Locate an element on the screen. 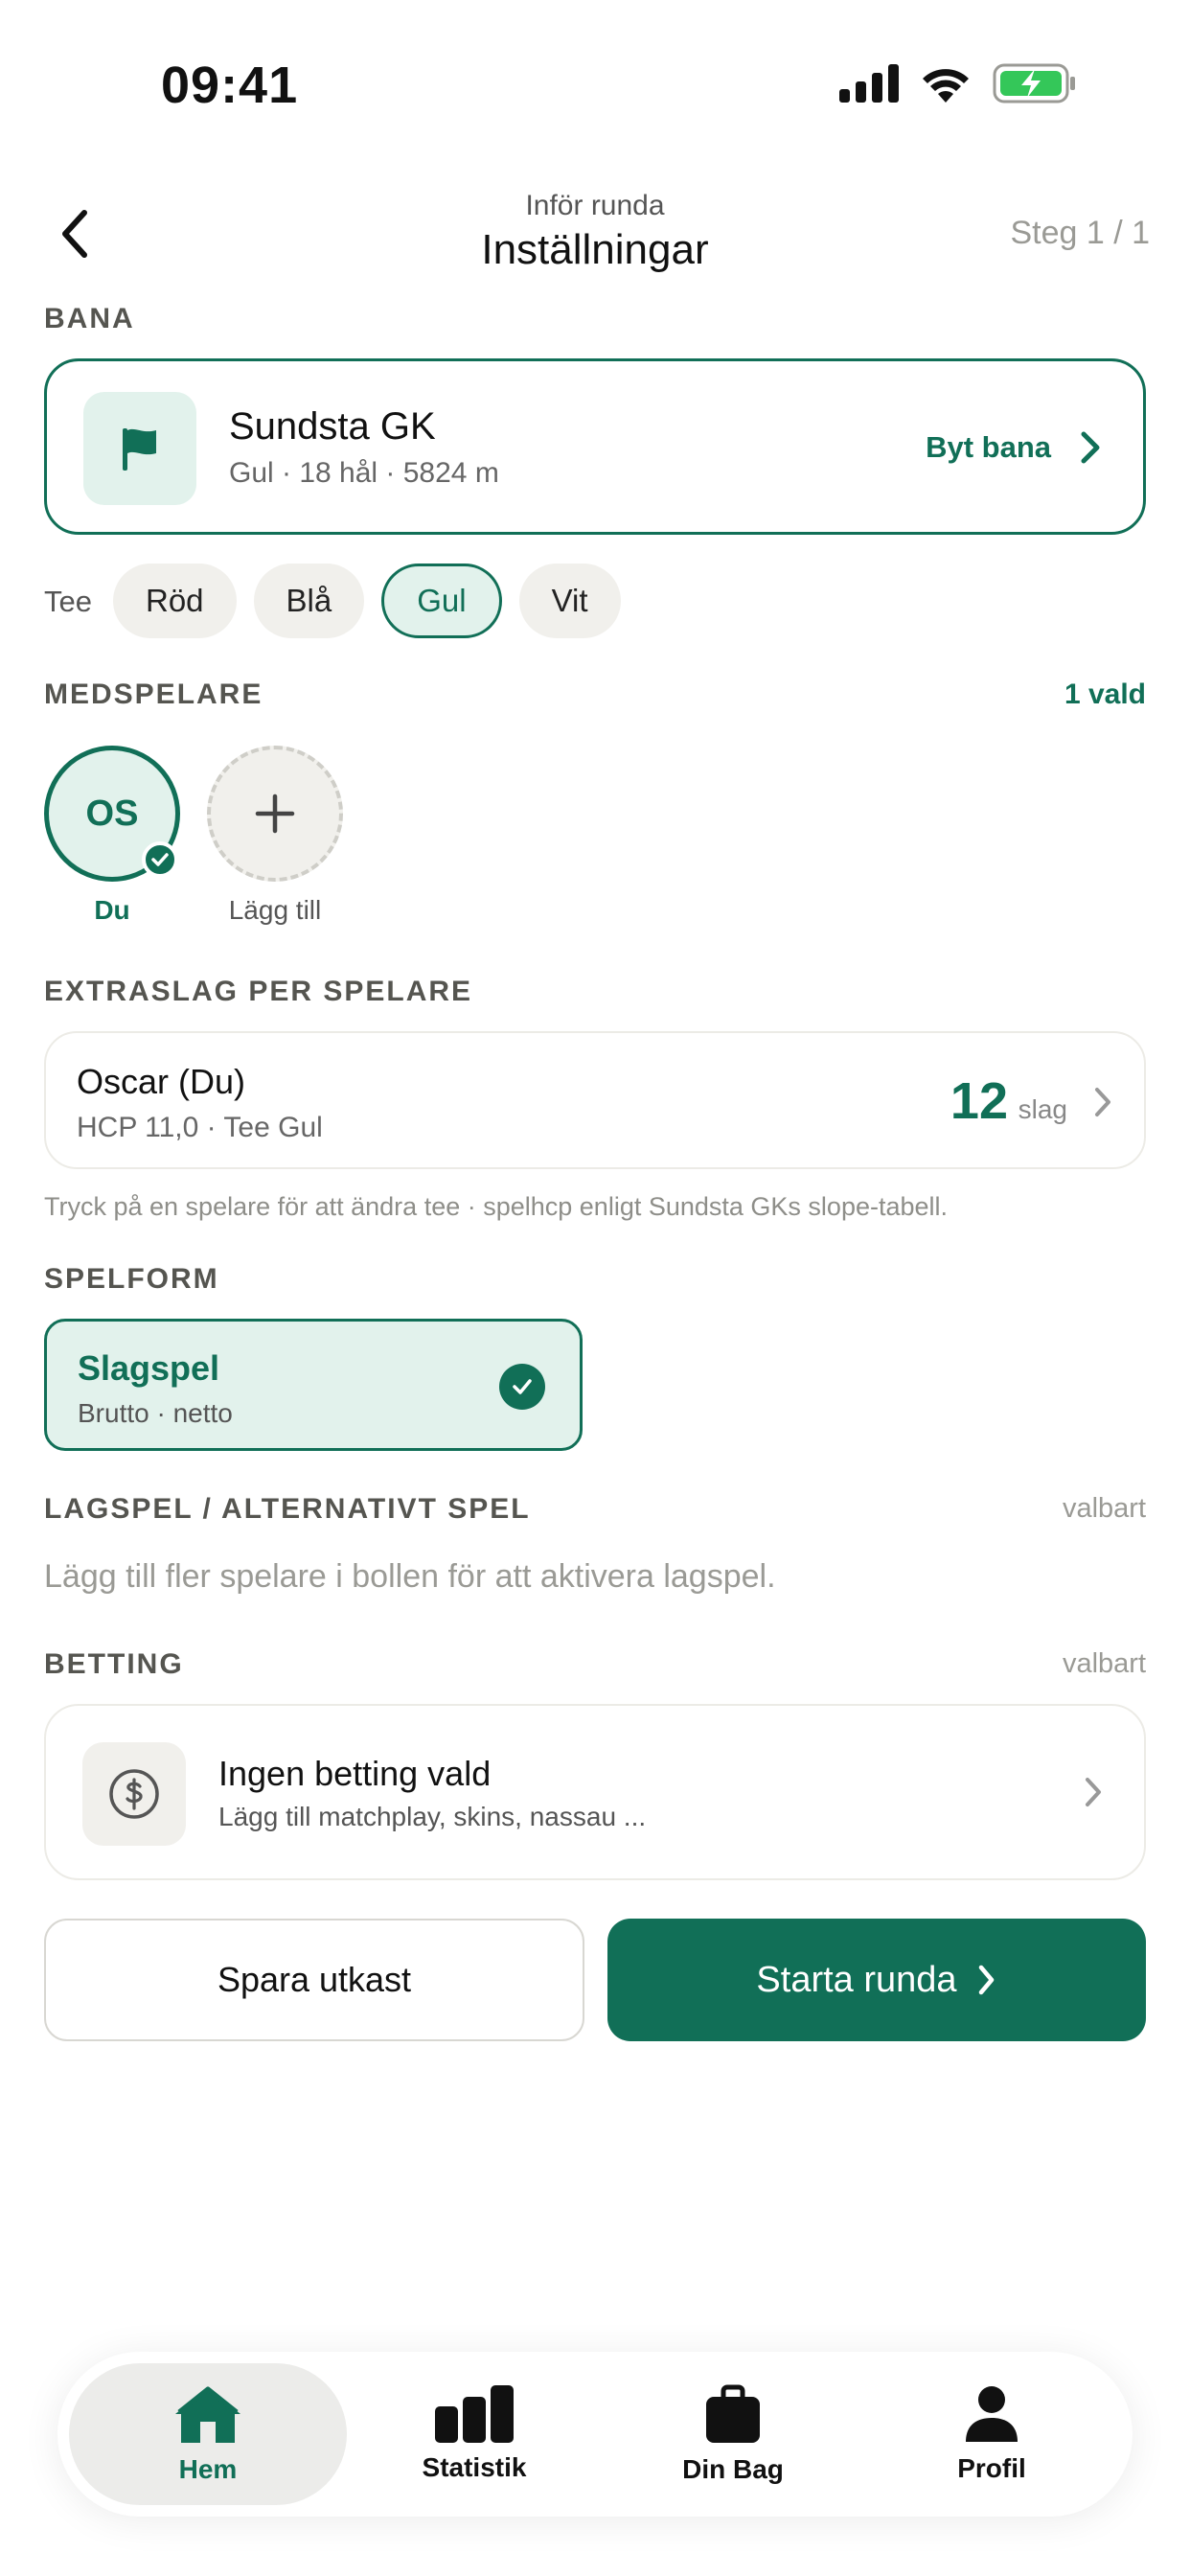  add-player-button is located at coordinates (275, 814).